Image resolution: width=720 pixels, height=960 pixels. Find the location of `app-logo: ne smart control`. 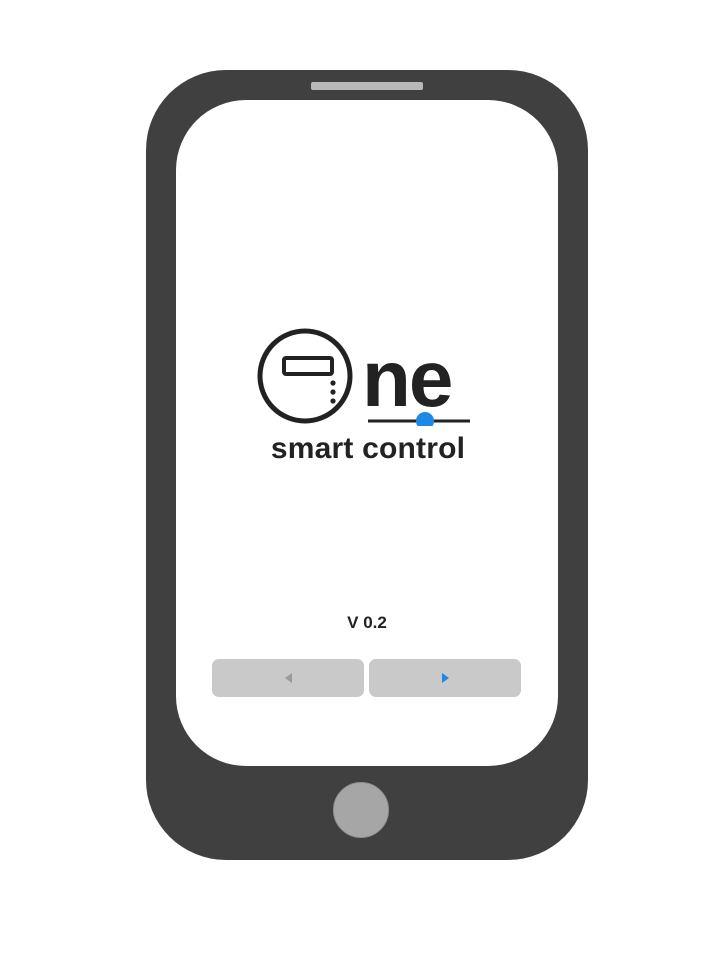

app-logo: ne smart control is located at coordinates (368, 398).